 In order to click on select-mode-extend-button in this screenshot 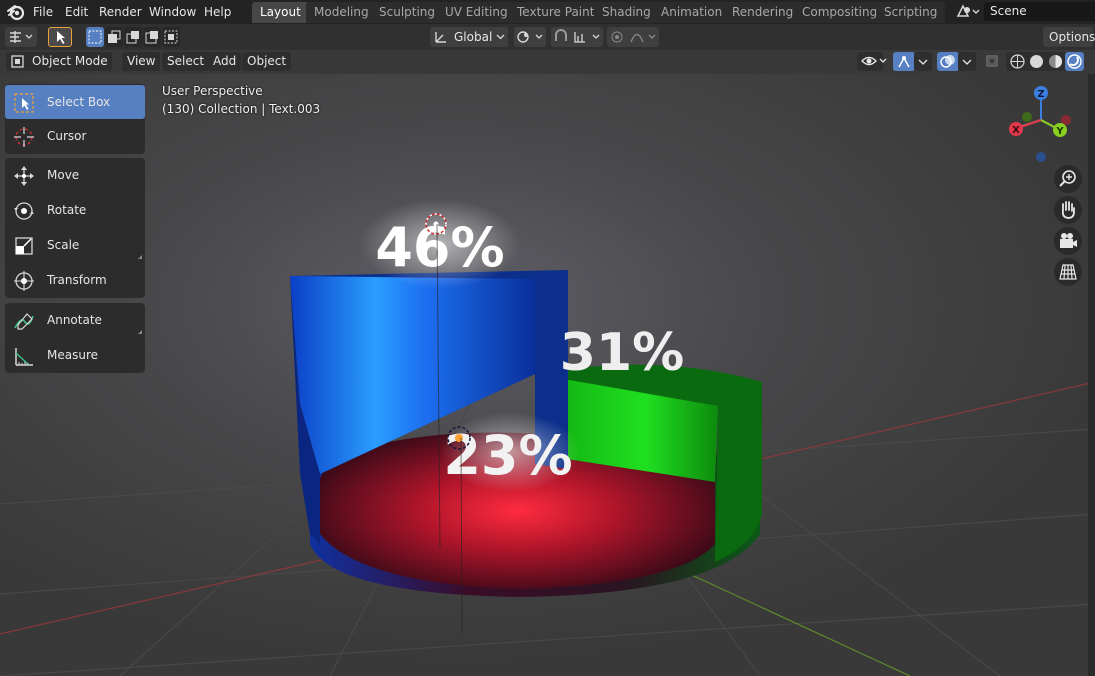, I will do `click(114, 37)`.